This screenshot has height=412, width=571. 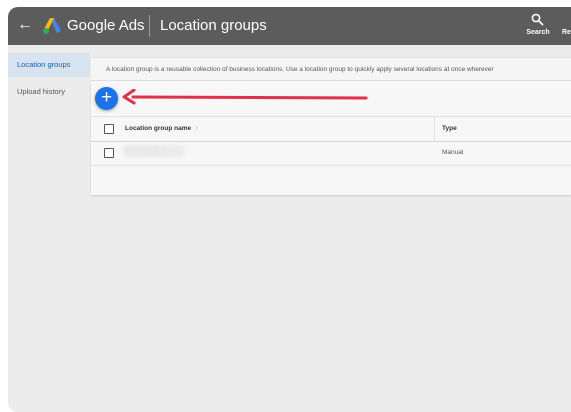 I want to click on location-group-name-cell, so click(x=154, y=151).